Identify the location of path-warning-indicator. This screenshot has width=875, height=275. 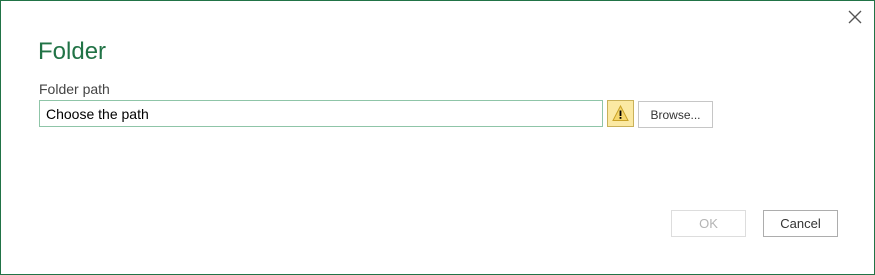
(620, 113).